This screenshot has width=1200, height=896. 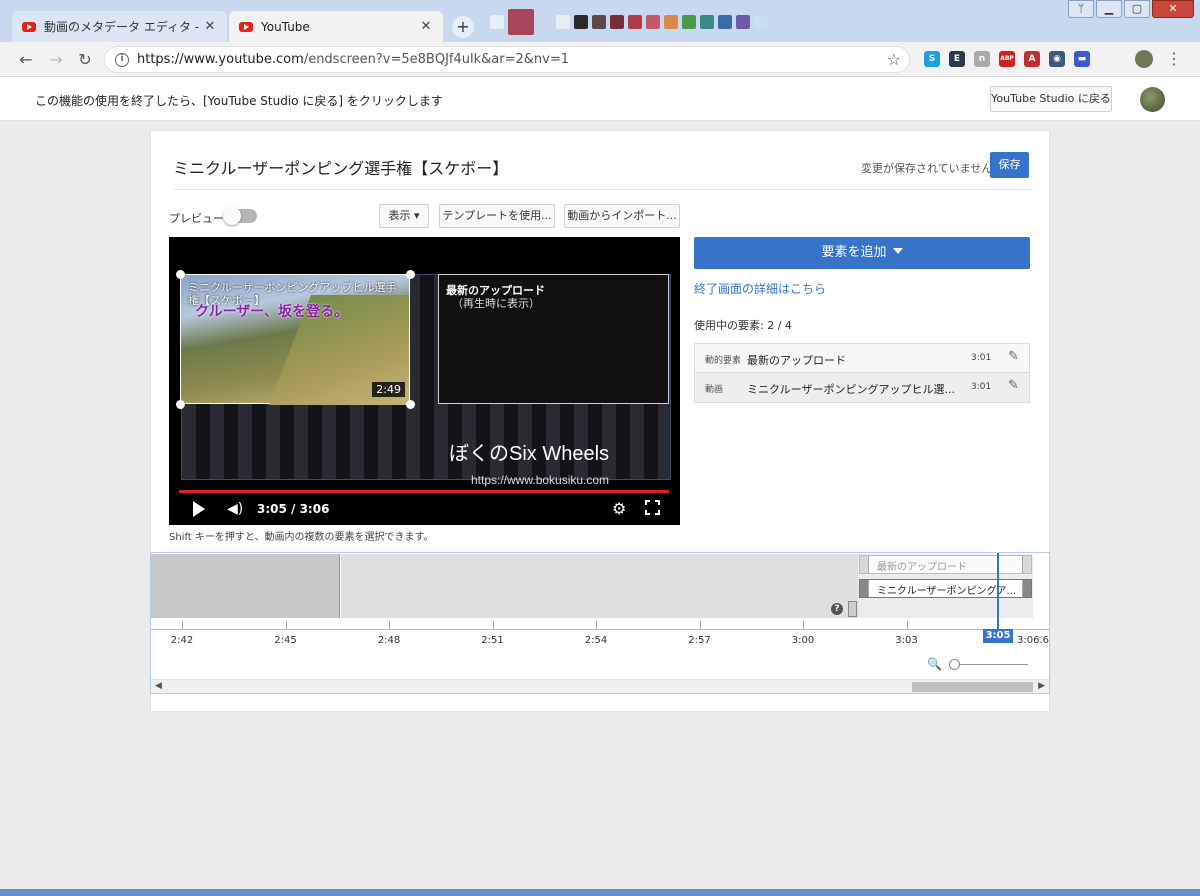 What do you see at coordinates (957, 59) in the screenshot?
I see `evernote-icon: E` at bounding box center [957, 59].